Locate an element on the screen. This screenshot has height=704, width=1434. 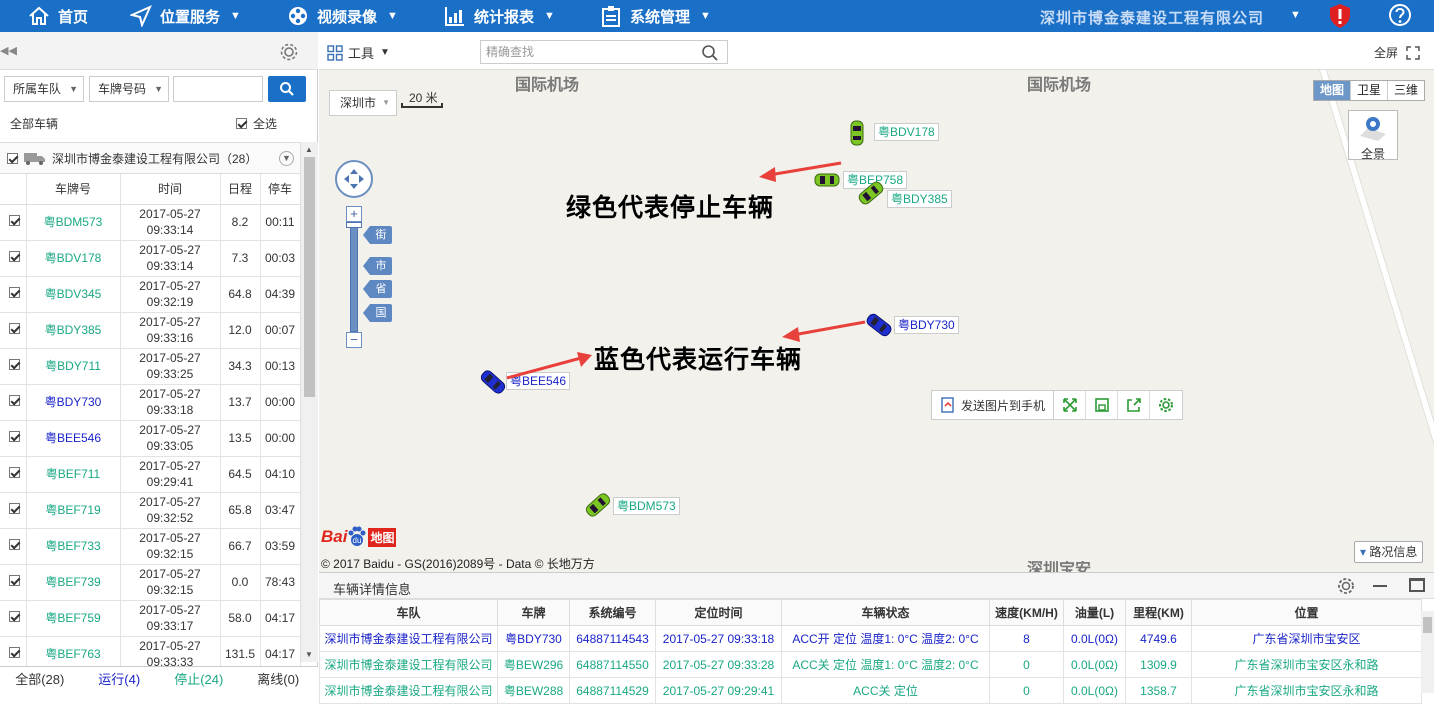
nav-system: 系统管理 ▼ is located at coordinates (655, 16).